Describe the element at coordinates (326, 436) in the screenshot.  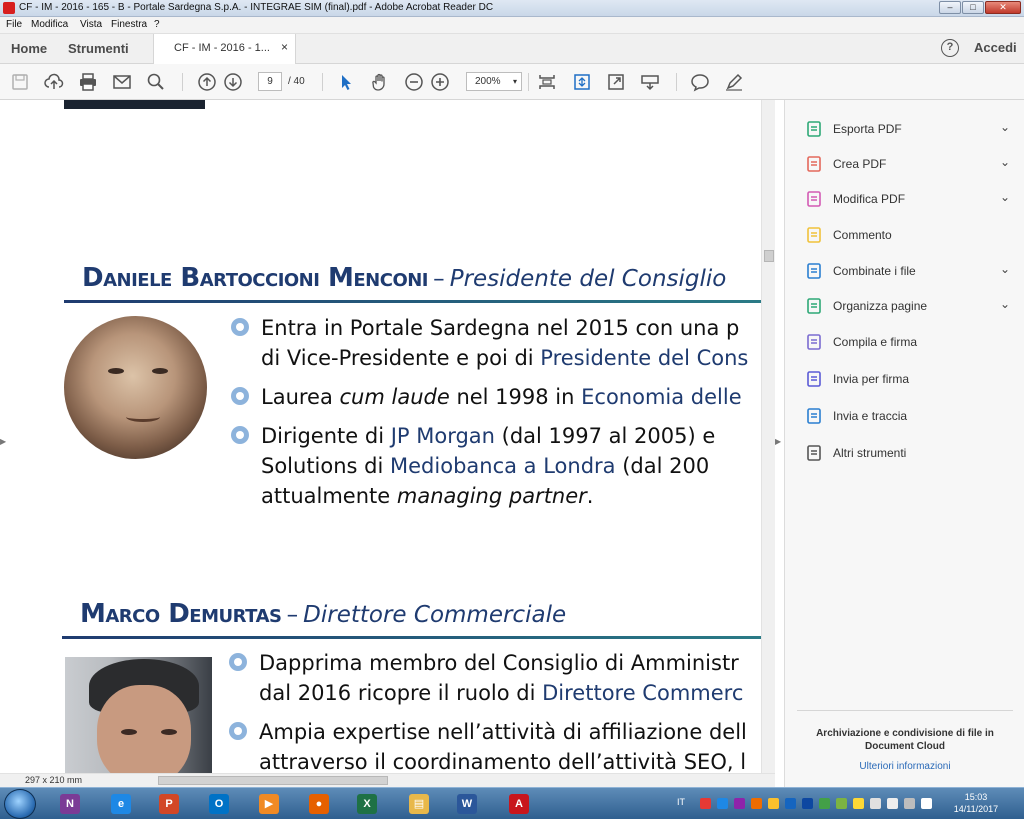
I see `bullet-text: Dirigente di` at that location.